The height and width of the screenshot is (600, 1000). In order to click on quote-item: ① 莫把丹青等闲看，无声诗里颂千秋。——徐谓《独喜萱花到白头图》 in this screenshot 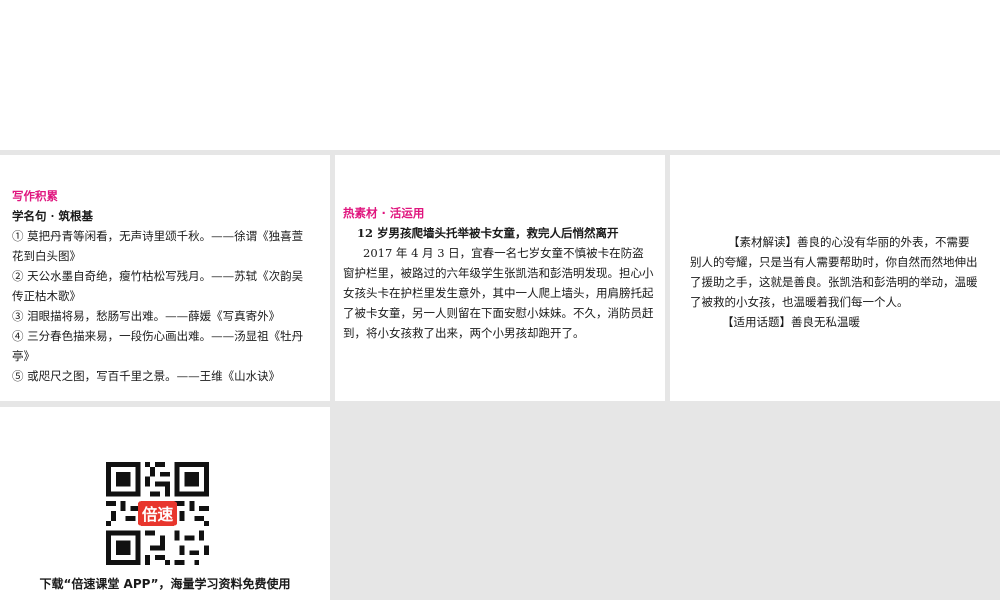, I will do `click(158, 246)`.